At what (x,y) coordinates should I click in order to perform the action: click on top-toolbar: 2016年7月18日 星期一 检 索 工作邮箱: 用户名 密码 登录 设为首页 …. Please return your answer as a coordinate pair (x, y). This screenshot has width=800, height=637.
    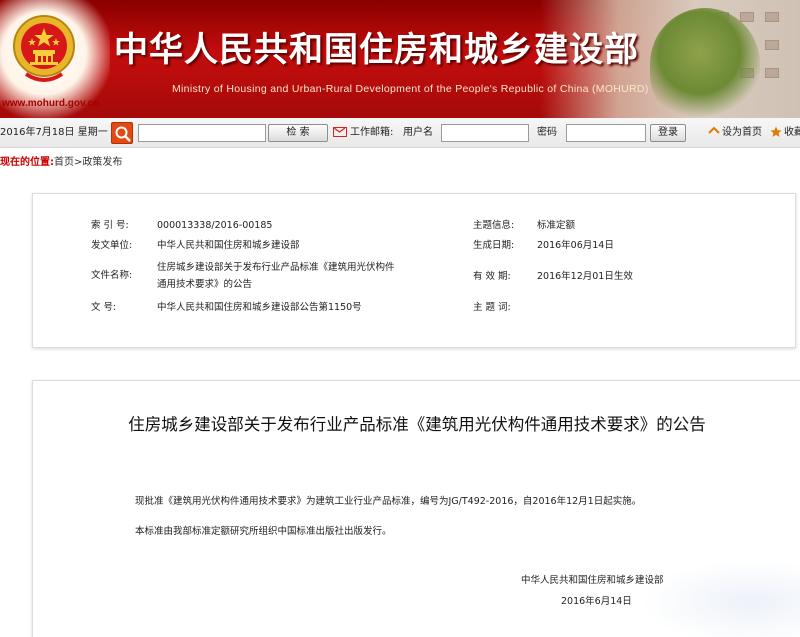
    Looking at the image, I should click on (400, 133).